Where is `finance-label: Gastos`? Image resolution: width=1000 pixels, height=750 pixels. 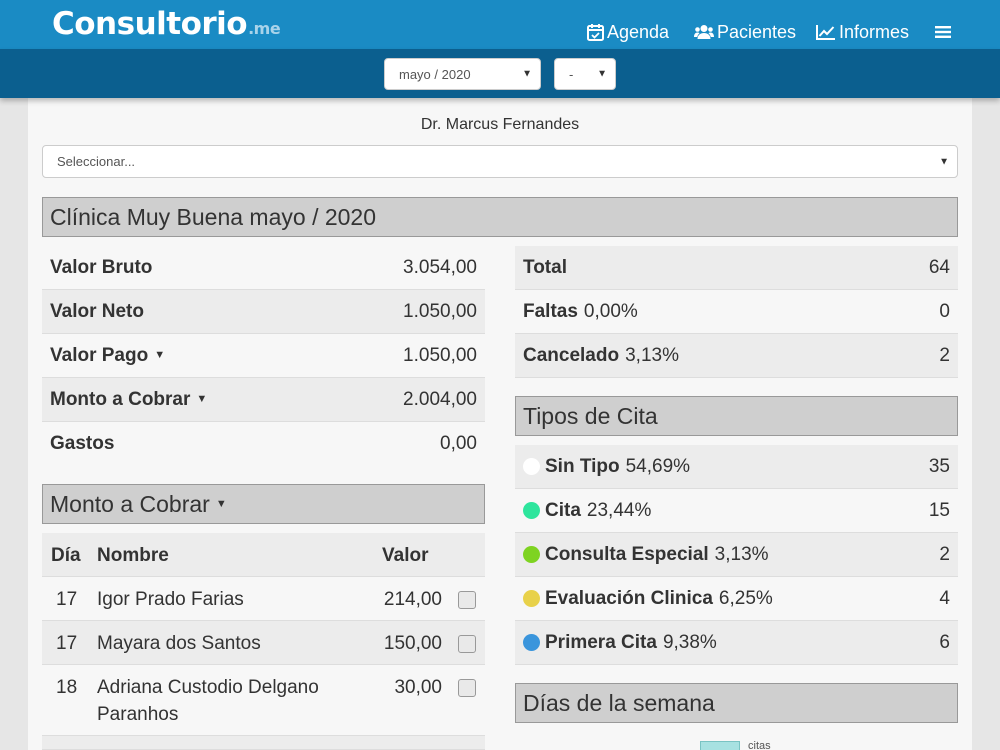
finance-label: Gastos is located at coordinates (82, 443).